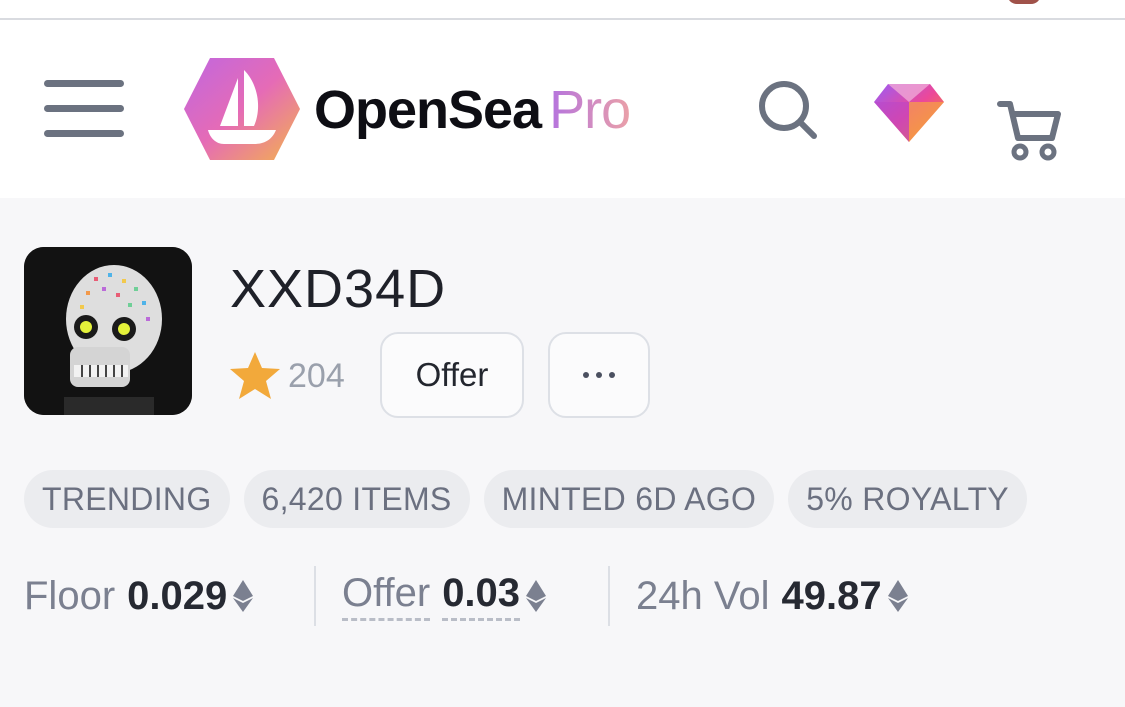 This screenshot has height=707, width=1125. I want to click on brand-name: OpenSea, so click(428, 110).